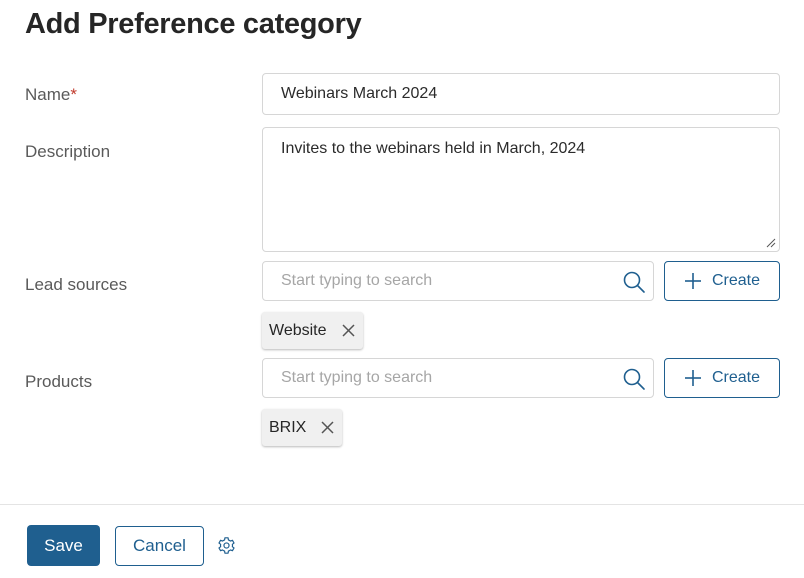 The width and height of the screenshot is (804, 578). What do you see at coordinates (288, 427) in the screenshot?
I see `tag-label: BRIX` at bounding box center [288, 427].